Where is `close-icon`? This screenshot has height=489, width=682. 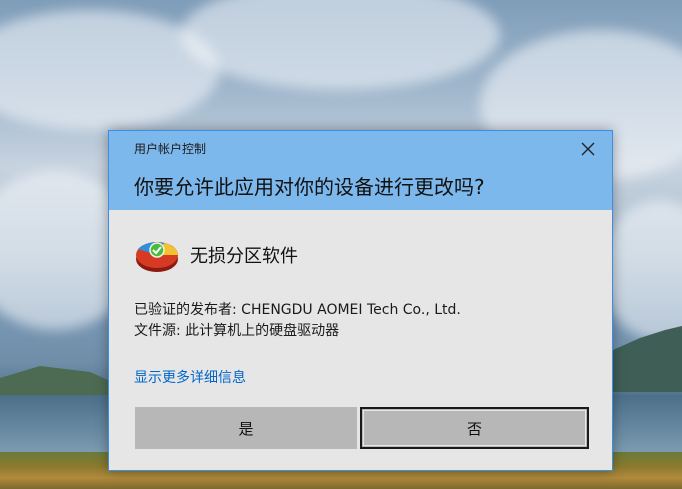
close-icon is located at coordinates (588, 149).